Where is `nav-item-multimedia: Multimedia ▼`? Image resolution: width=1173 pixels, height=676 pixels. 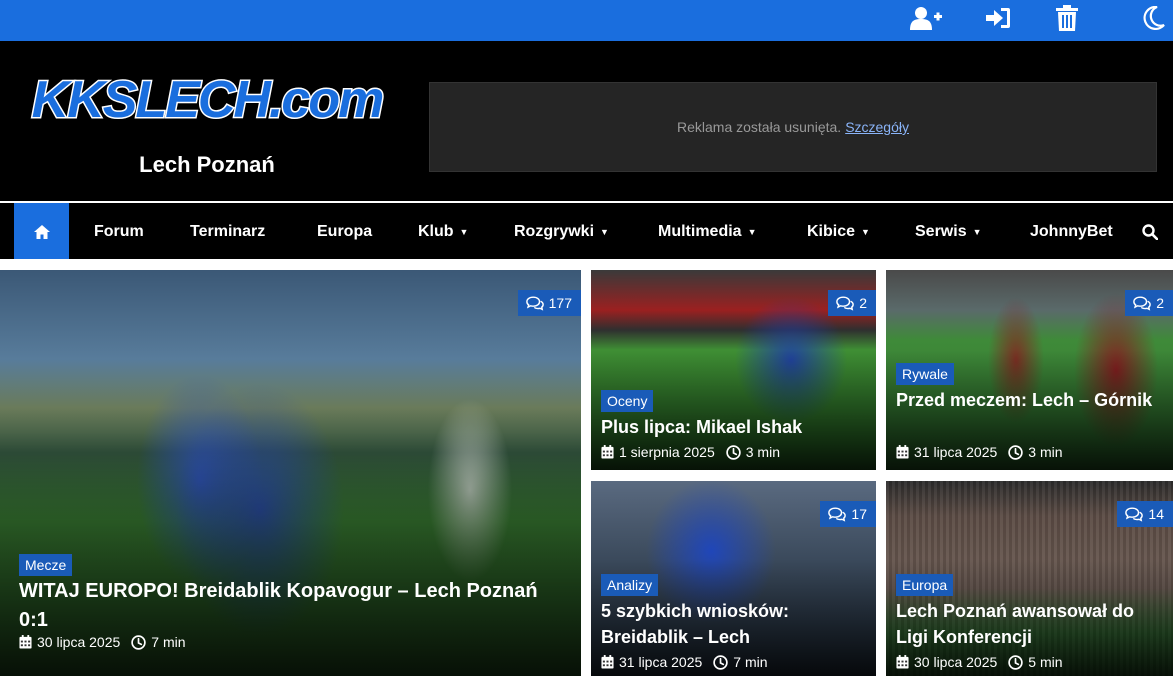
nav-item-multimedia: Multimedia ▼ is located at coordinates (707, 232).